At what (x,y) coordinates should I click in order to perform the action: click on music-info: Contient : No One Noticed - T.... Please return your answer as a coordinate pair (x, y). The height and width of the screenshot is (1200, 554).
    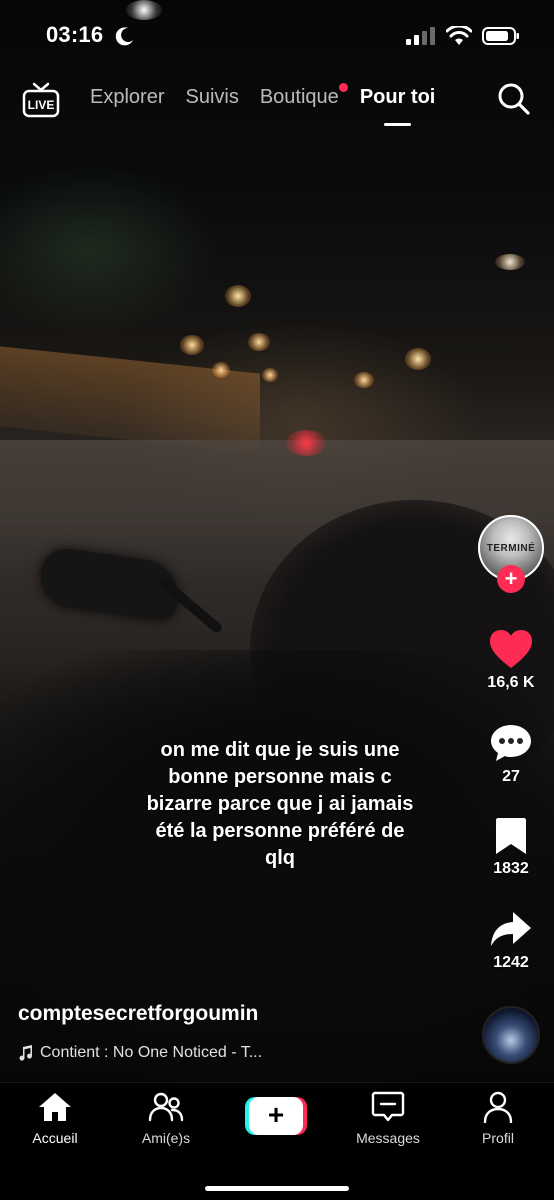
    Looking at the image, I should click on (140, 1053).